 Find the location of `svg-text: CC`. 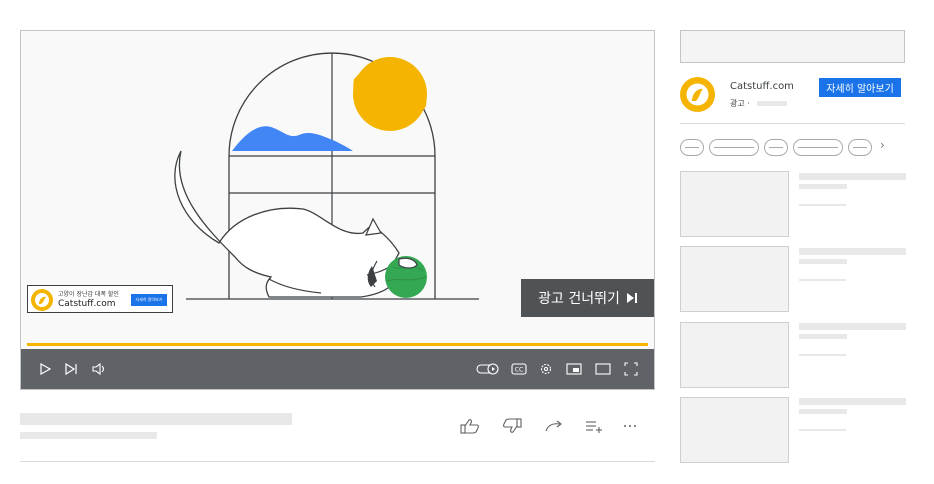

svg-text: CC is located at coordinates (519, 370).